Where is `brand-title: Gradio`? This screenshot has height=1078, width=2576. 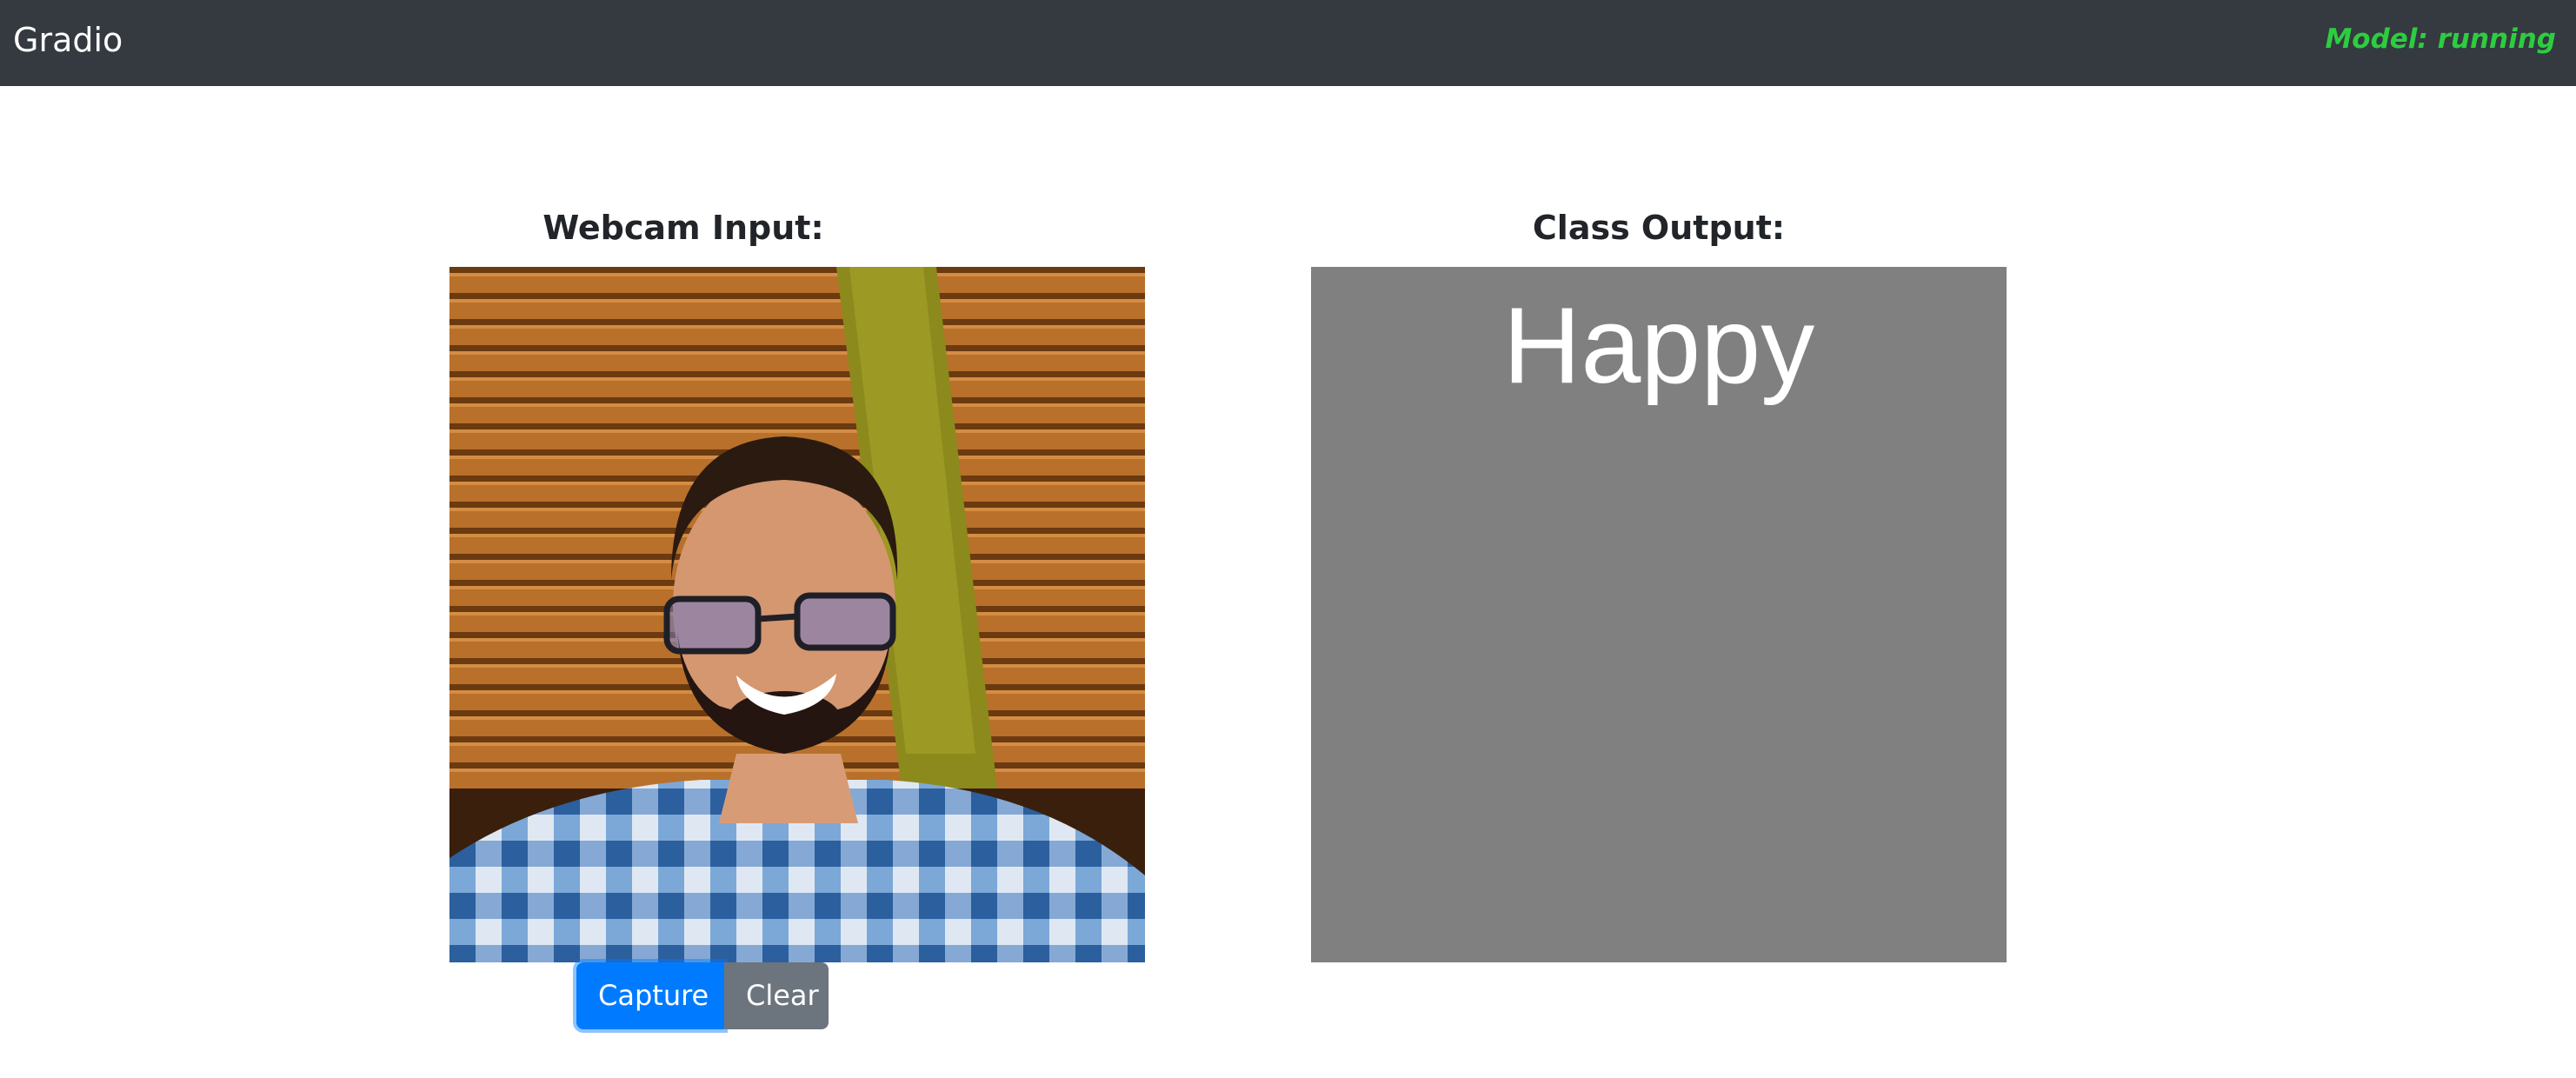 brand-title: Gradio is located at coordinates (68, 43).